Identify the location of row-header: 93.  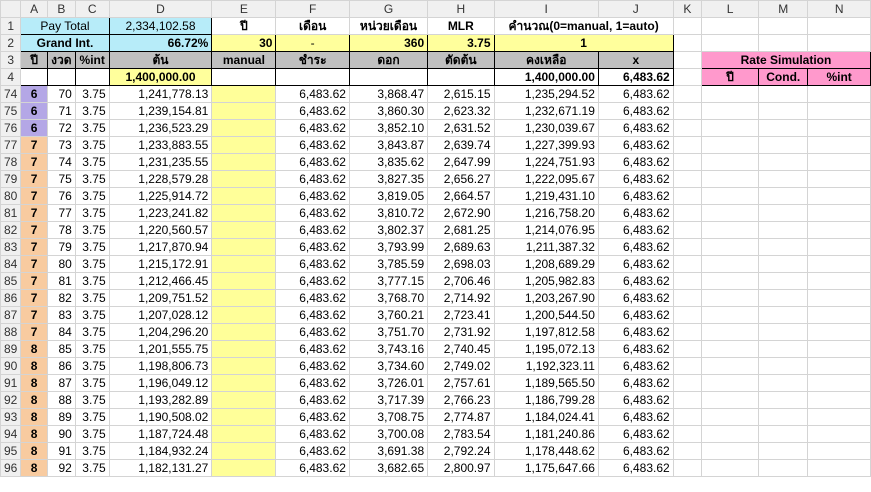
(11, 417).